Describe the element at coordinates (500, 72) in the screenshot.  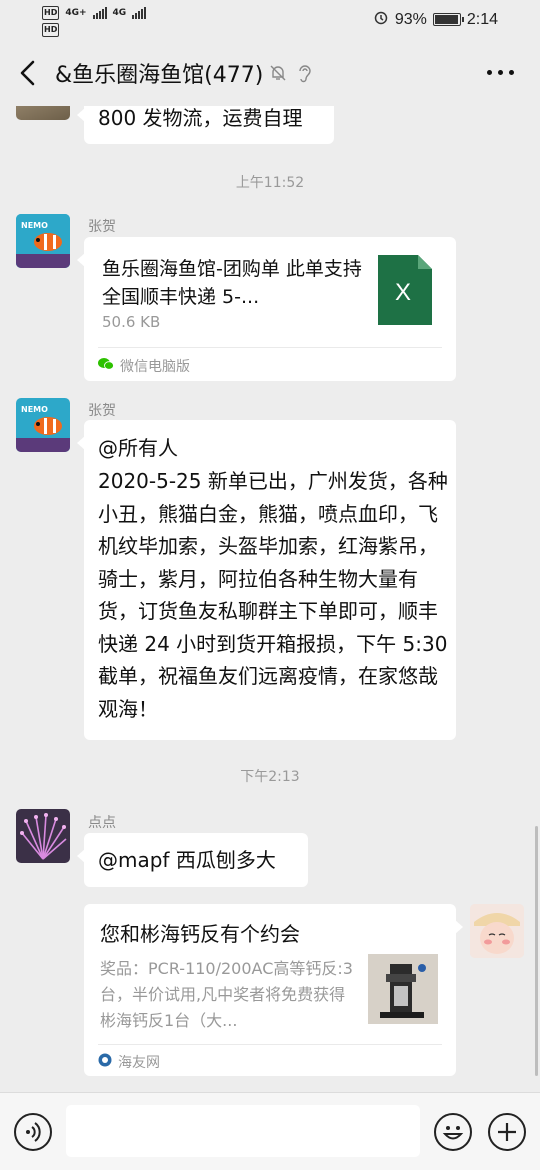
I see `more-menu-icon` at that location.